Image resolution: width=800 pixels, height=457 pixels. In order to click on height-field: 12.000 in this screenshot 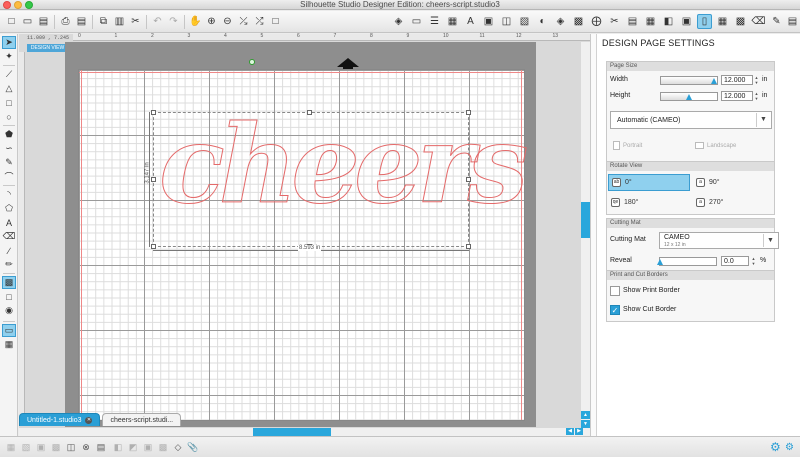, I will do `click(737, 96)`.